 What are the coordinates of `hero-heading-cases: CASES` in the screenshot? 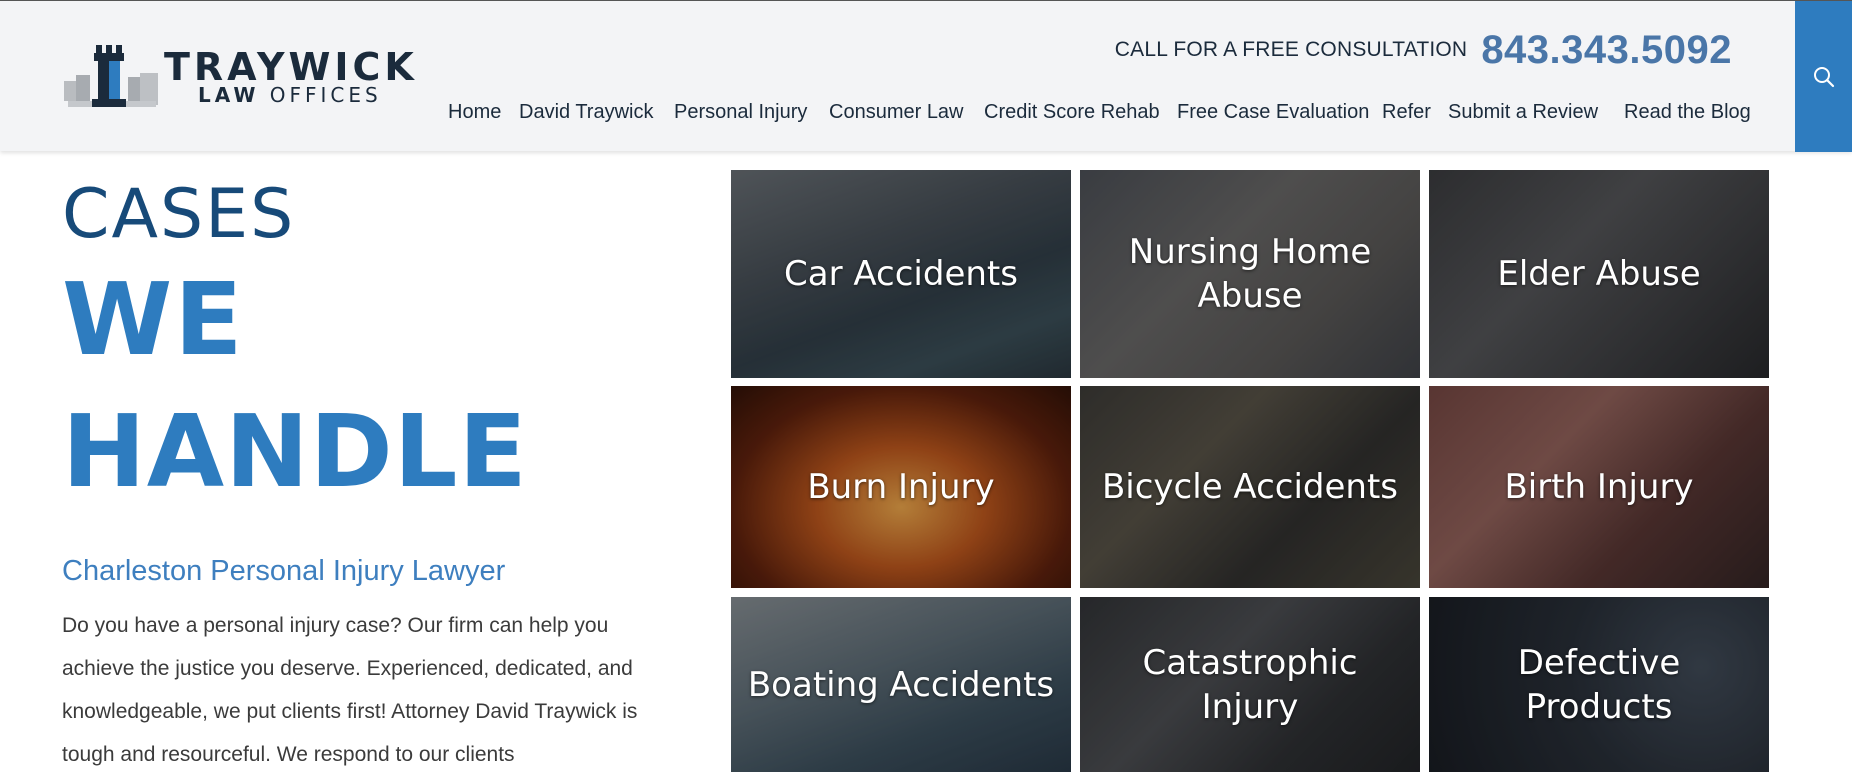 It's located at (179, 214).